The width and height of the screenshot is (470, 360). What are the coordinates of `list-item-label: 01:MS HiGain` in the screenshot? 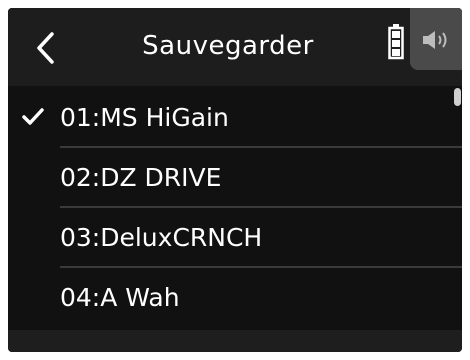 It's located at (144, 117).